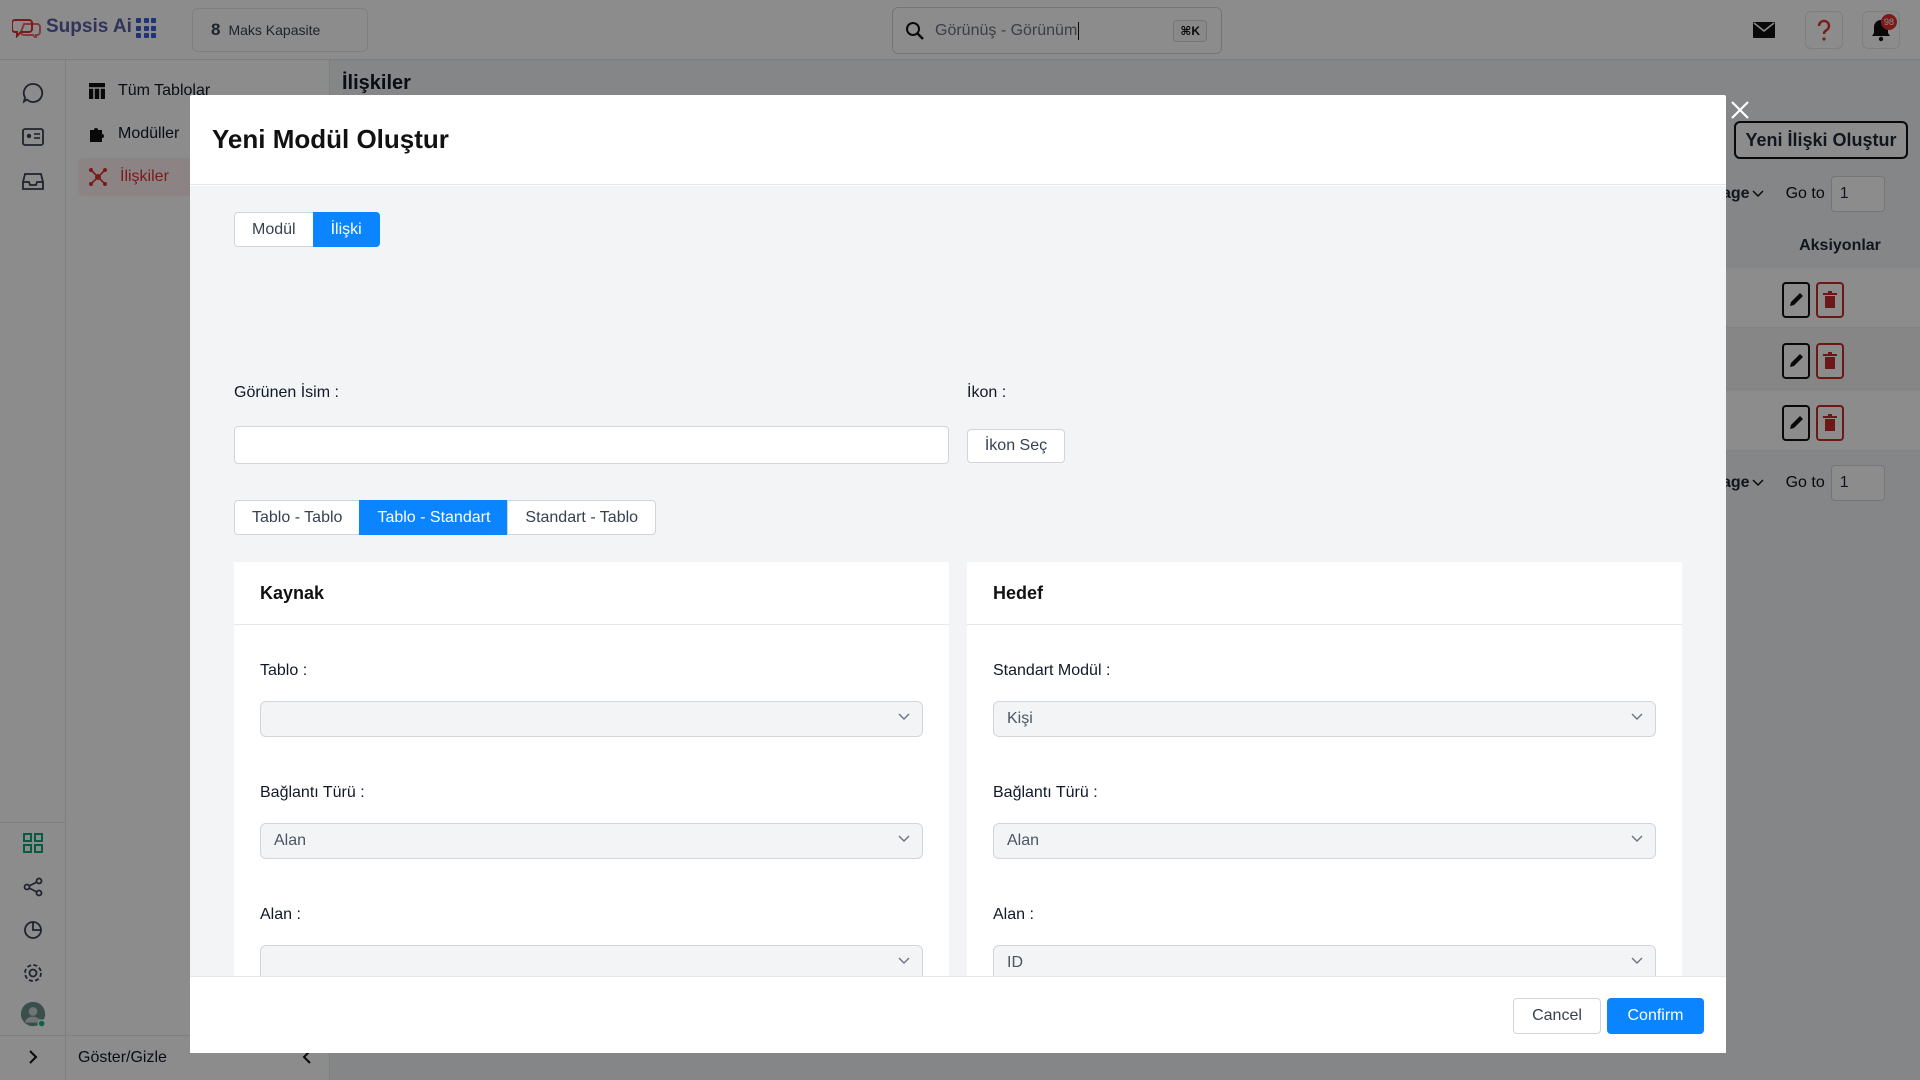 The image size is (1920, 1080). I want to click on display-name-label: Görünen İsim :, so click(286, 392).